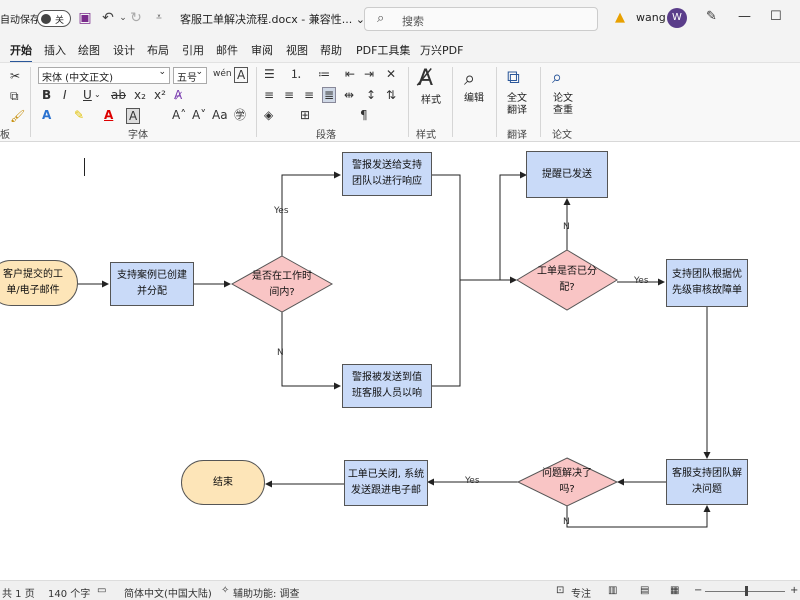 The image size is (800, 600). What do you see at coordinates (513, 78) in the screenshot?
I see `translate-icon: ⧉` at bounding box center [513, 78].